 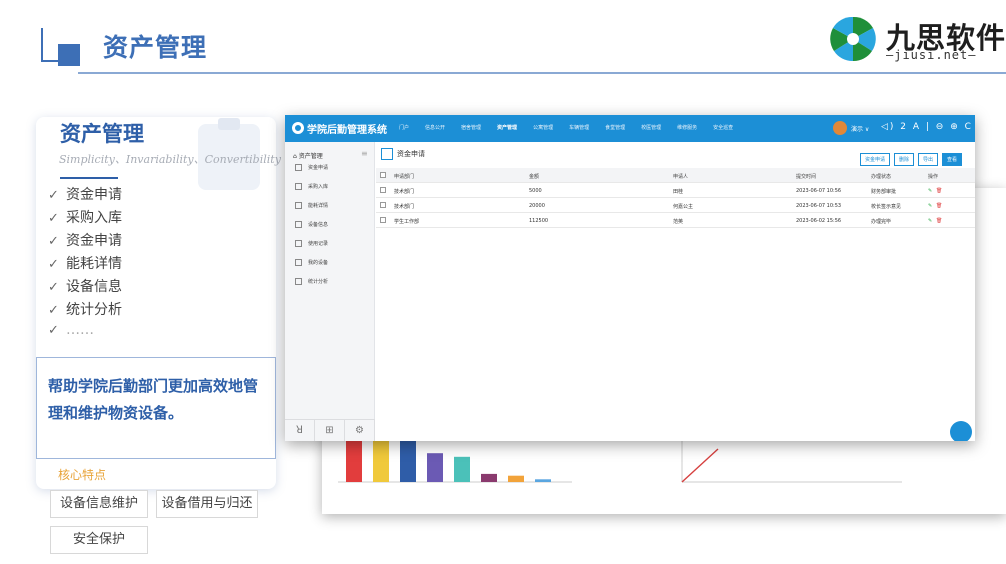 I want to click on sidebar-item: 采购入库, so click(x=311, y=186).